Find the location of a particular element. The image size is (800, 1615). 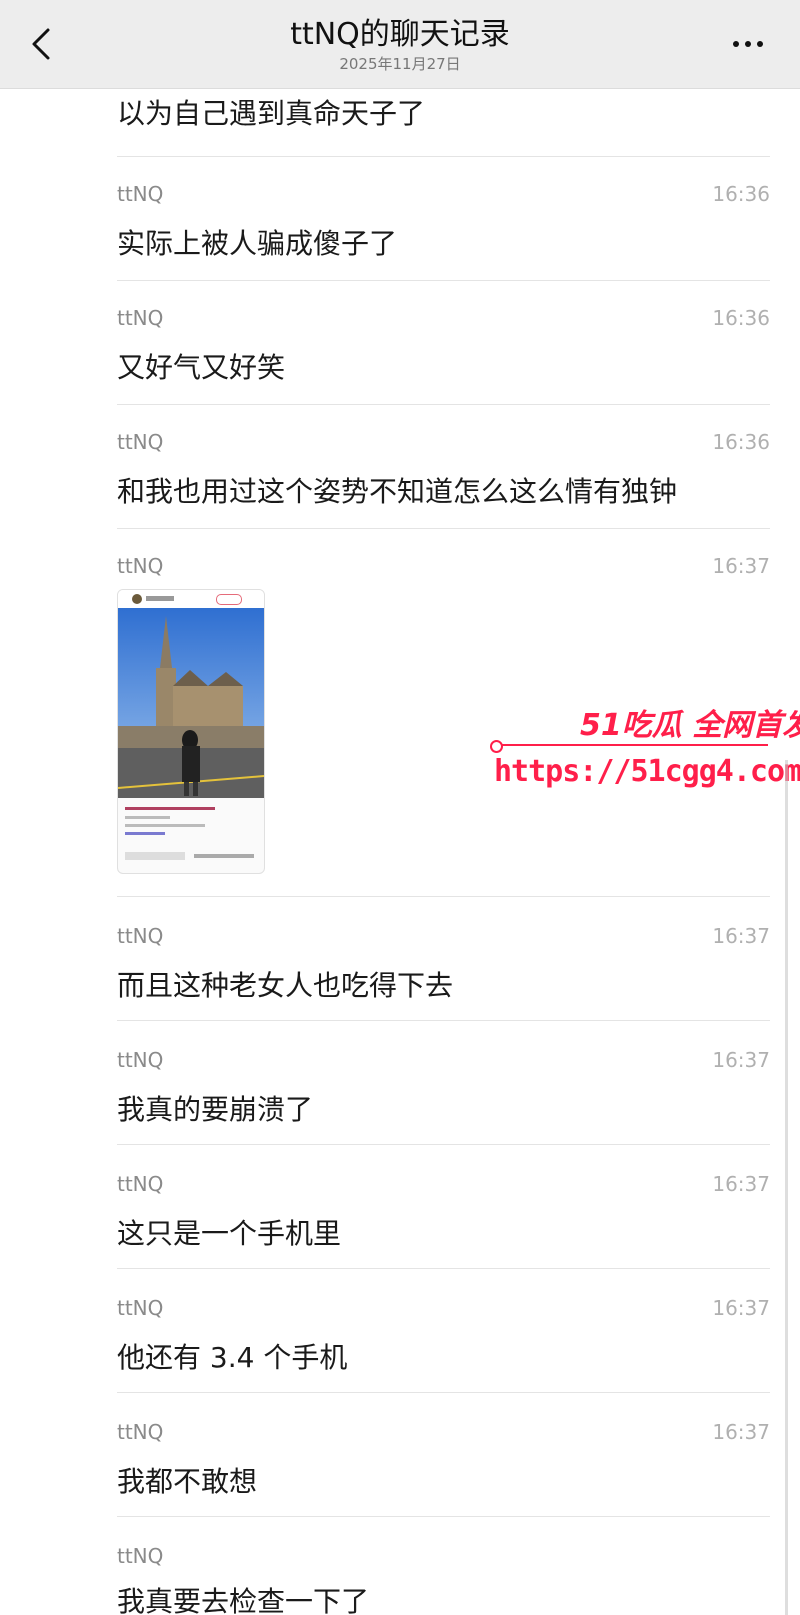

watermark: 51吃瓜 全网首发 https://51cgg4.com is located at coordinates (645, 750).